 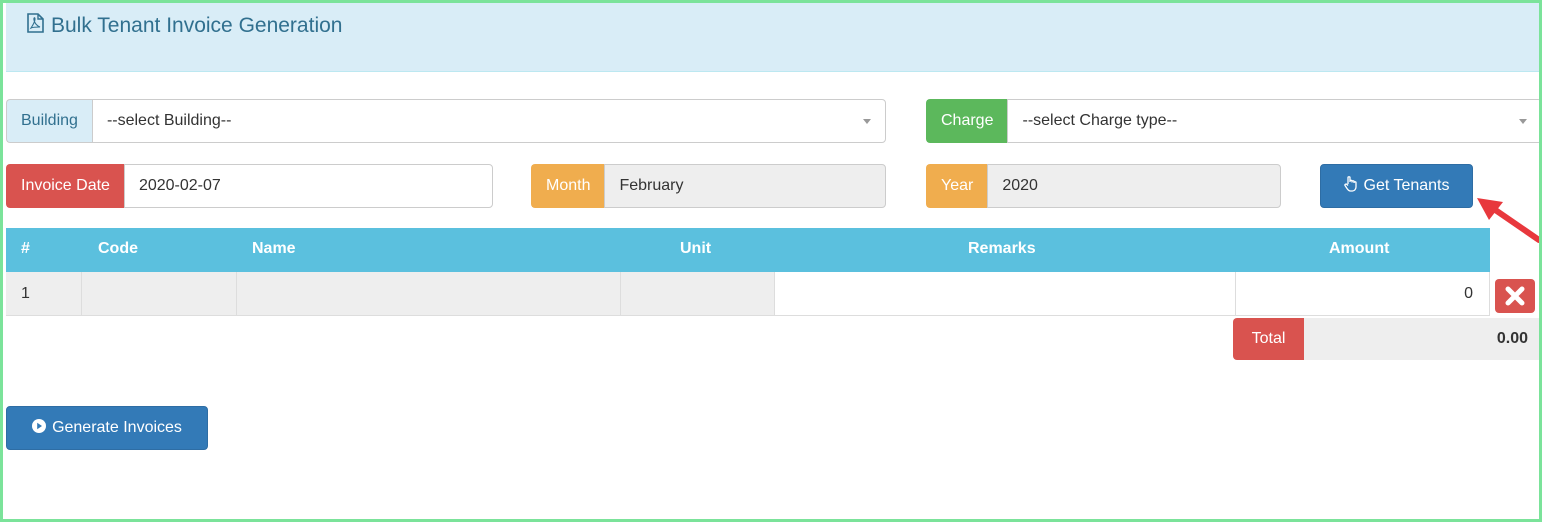 What do you see at coordinates (39, 428) in the screenshot?
I see `play-circle-icon` at bounding box center [39, 428].